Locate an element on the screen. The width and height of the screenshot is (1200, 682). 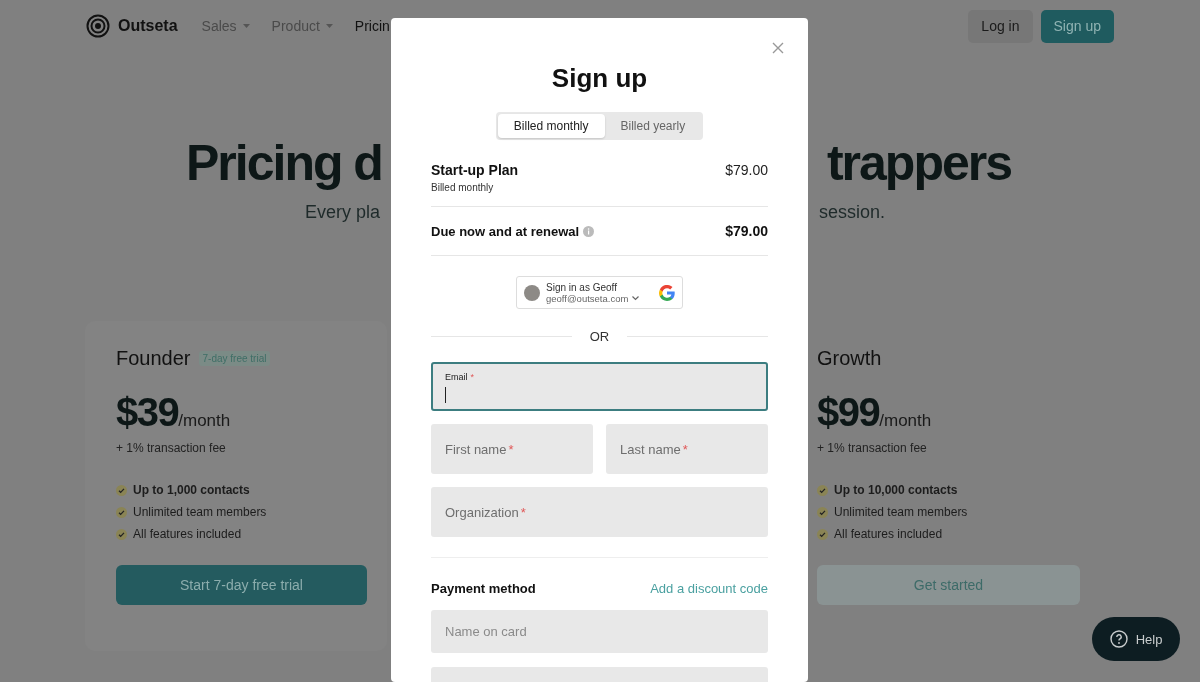
plan-name: Growth is located at coordinates (849, 358).